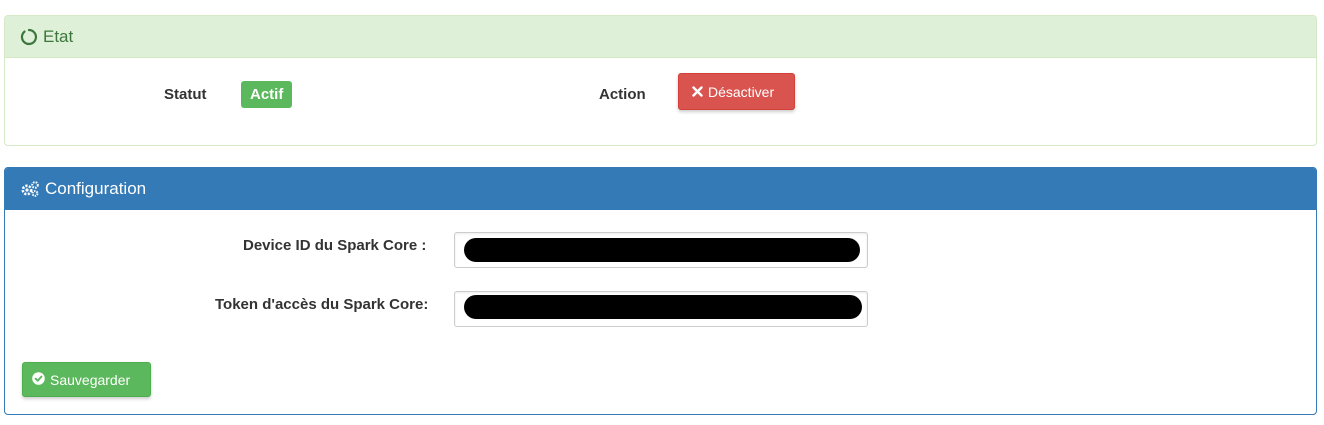  I want to click on configuration-title: Configuration, so click(96, 188).